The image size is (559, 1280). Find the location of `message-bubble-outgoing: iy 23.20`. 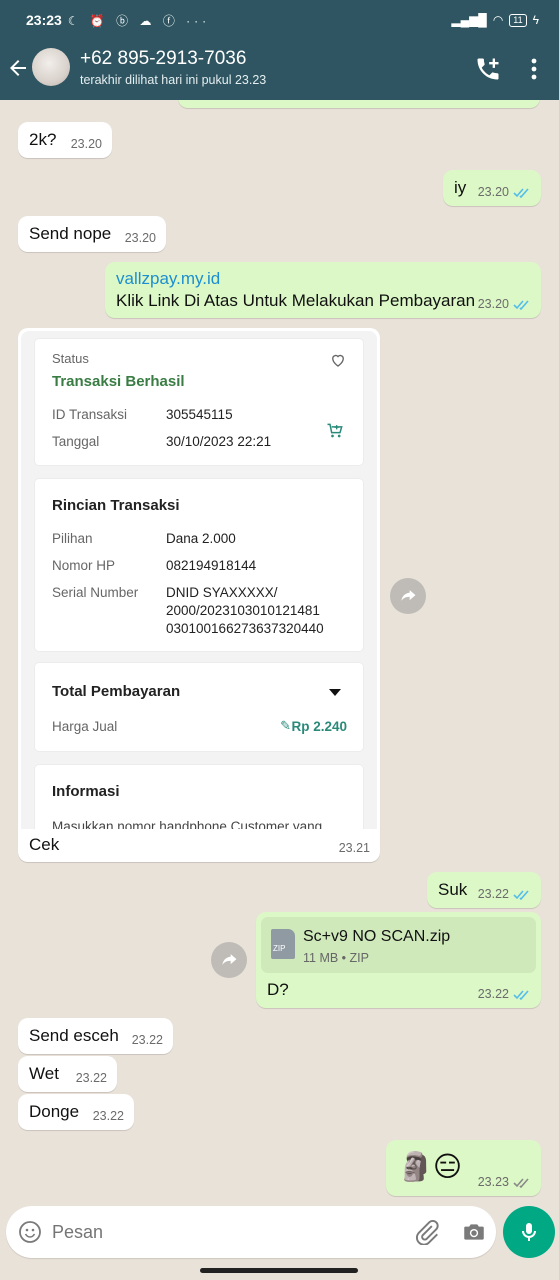

message-bubble-outgoing: iy 23.20 is located at coordinates (492, 188).